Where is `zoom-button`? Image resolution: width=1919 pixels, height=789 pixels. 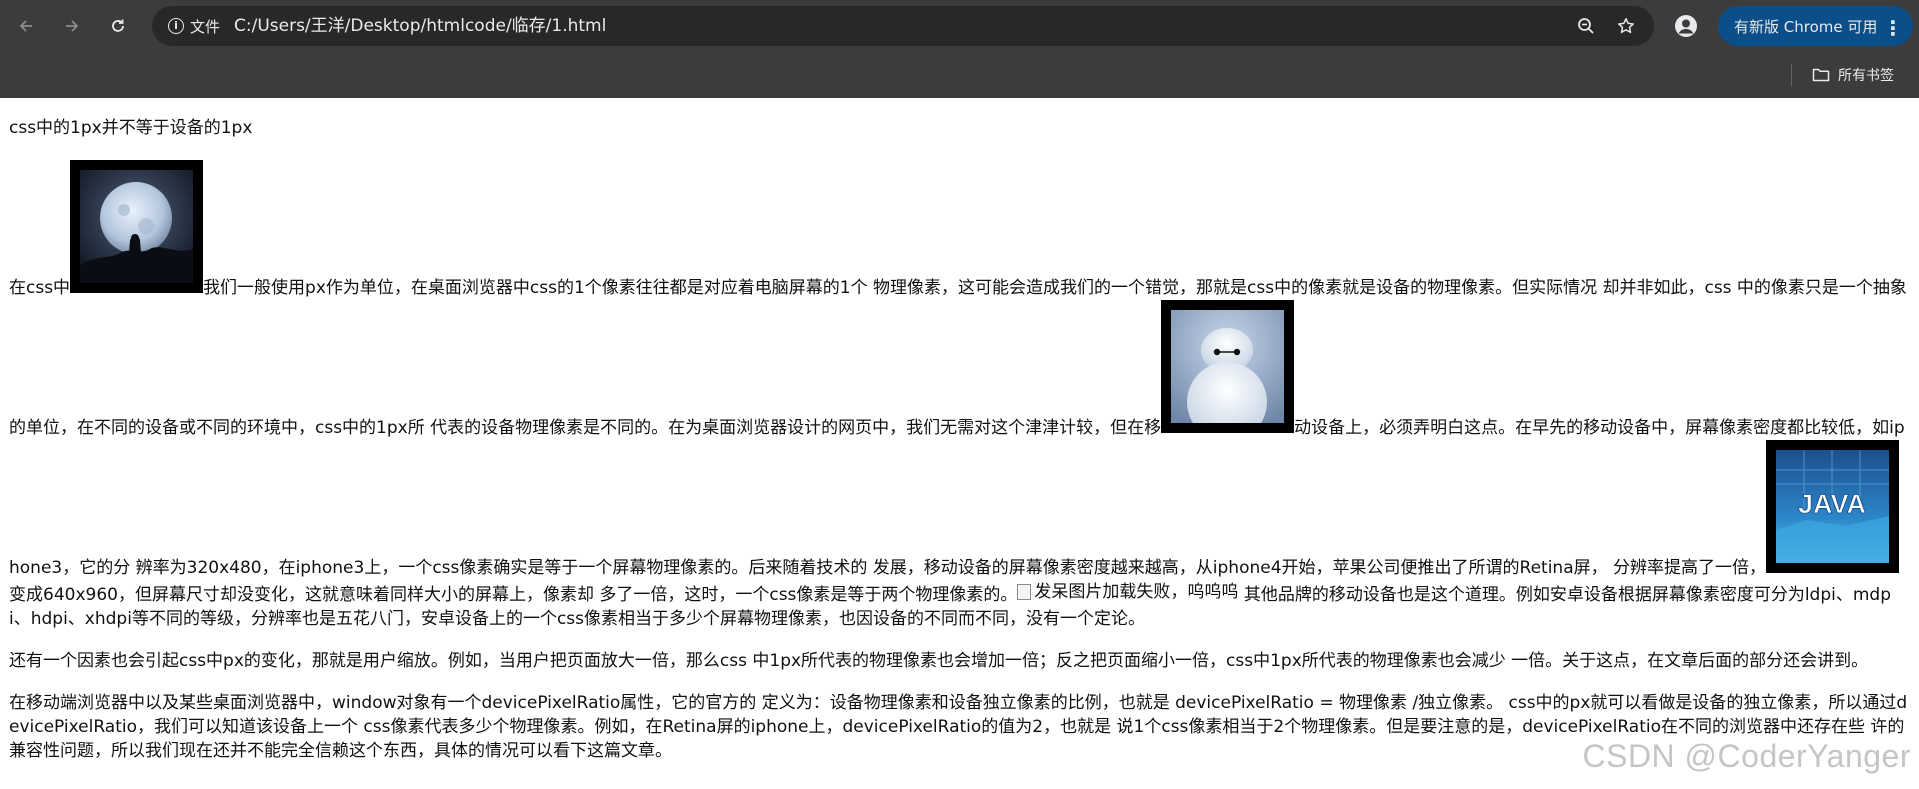
zoom-button is located at coordinates (1586, 26).